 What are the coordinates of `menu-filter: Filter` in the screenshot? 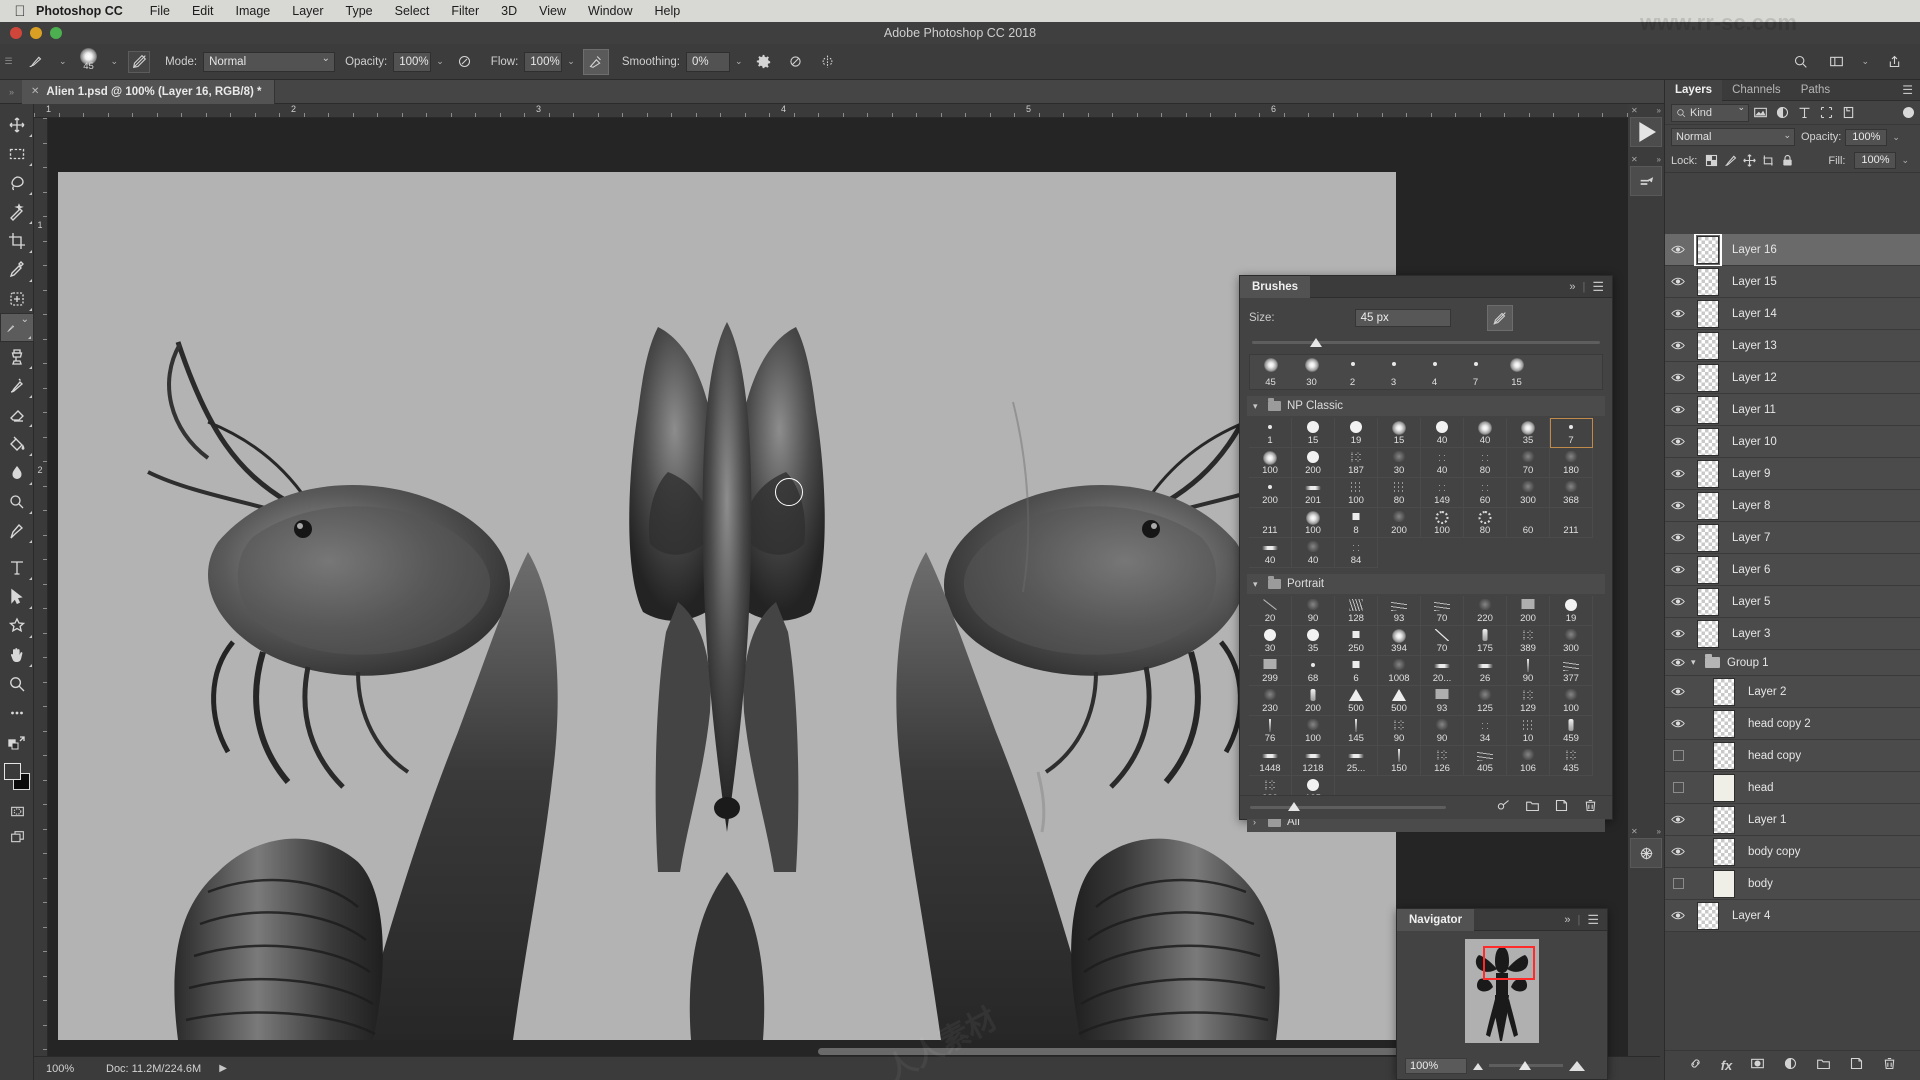 It's located at (465, 11).